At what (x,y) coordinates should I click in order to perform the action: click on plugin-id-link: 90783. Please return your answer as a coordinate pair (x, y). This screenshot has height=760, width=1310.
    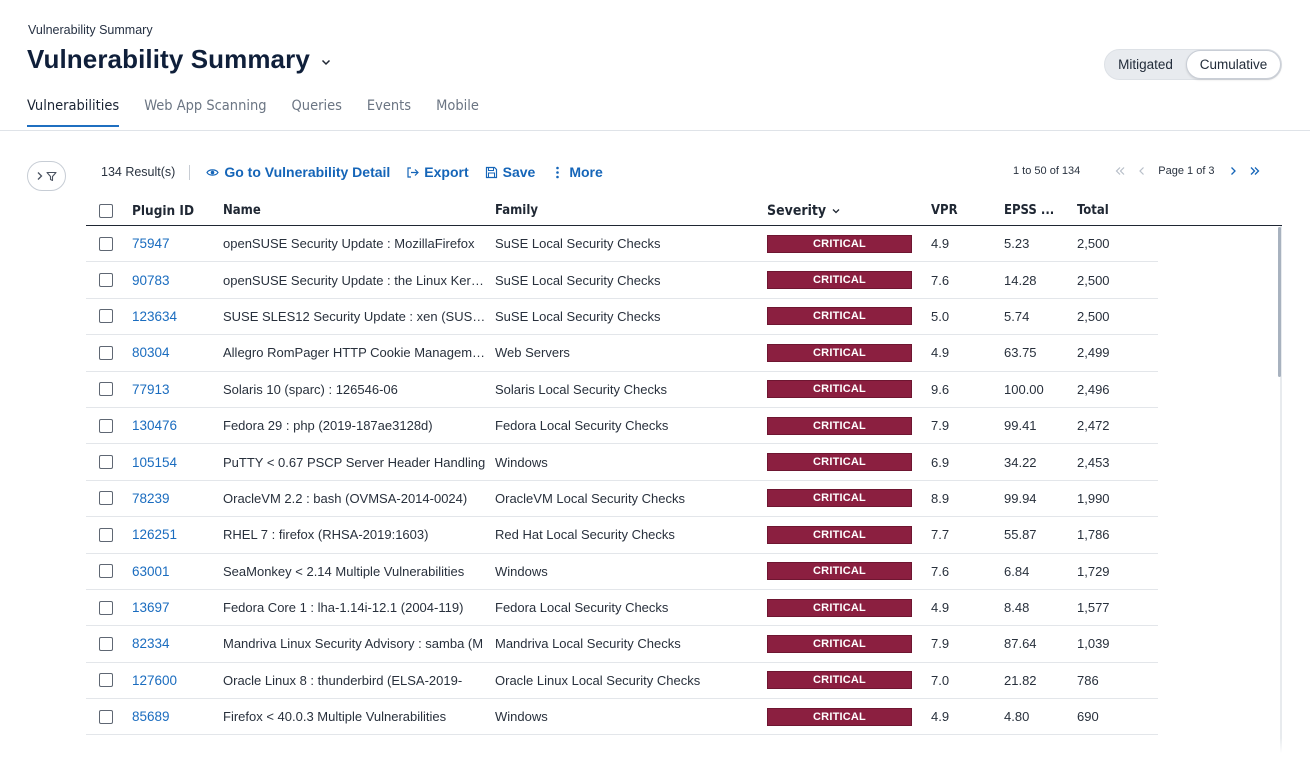
    Looking at the image, I should click on (177, 280).